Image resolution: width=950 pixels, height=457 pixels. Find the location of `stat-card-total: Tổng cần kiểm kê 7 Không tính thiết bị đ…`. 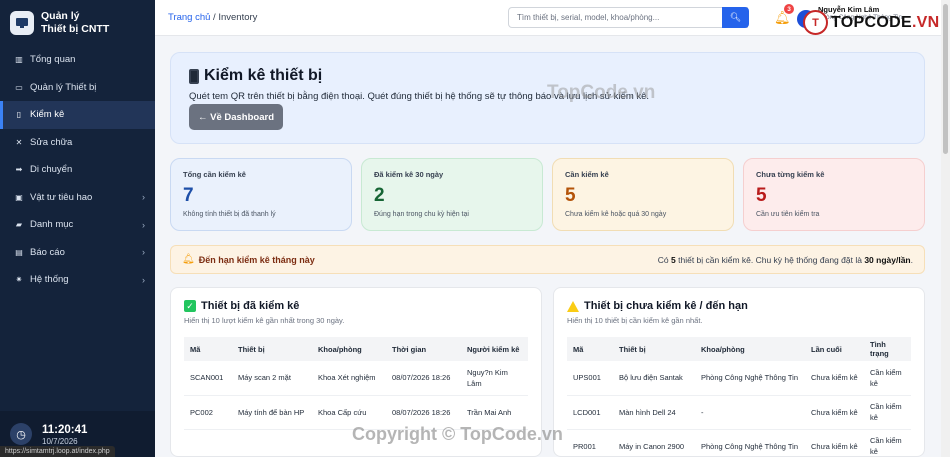

stat-card-total: Tổng cần kiểm kê 7 Không tính thiết bị đ… is located at coordinates (261, 194).